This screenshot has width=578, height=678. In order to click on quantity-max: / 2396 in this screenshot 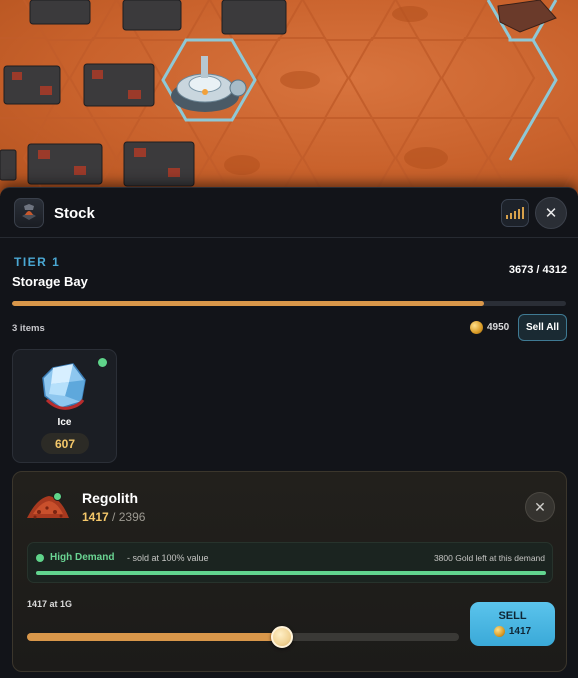, I will do `click(129, 517)`.